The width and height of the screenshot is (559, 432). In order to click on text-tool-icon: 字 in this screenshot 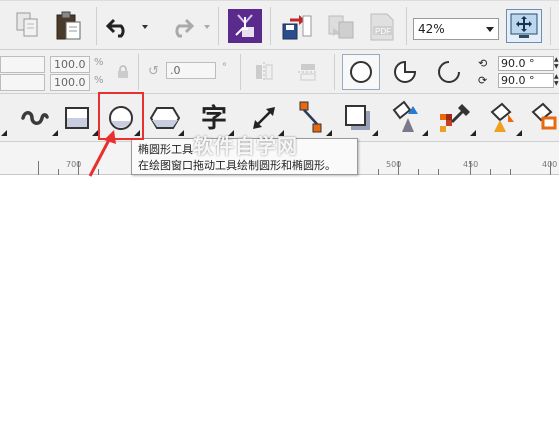, I will do `click(213, 118)`.